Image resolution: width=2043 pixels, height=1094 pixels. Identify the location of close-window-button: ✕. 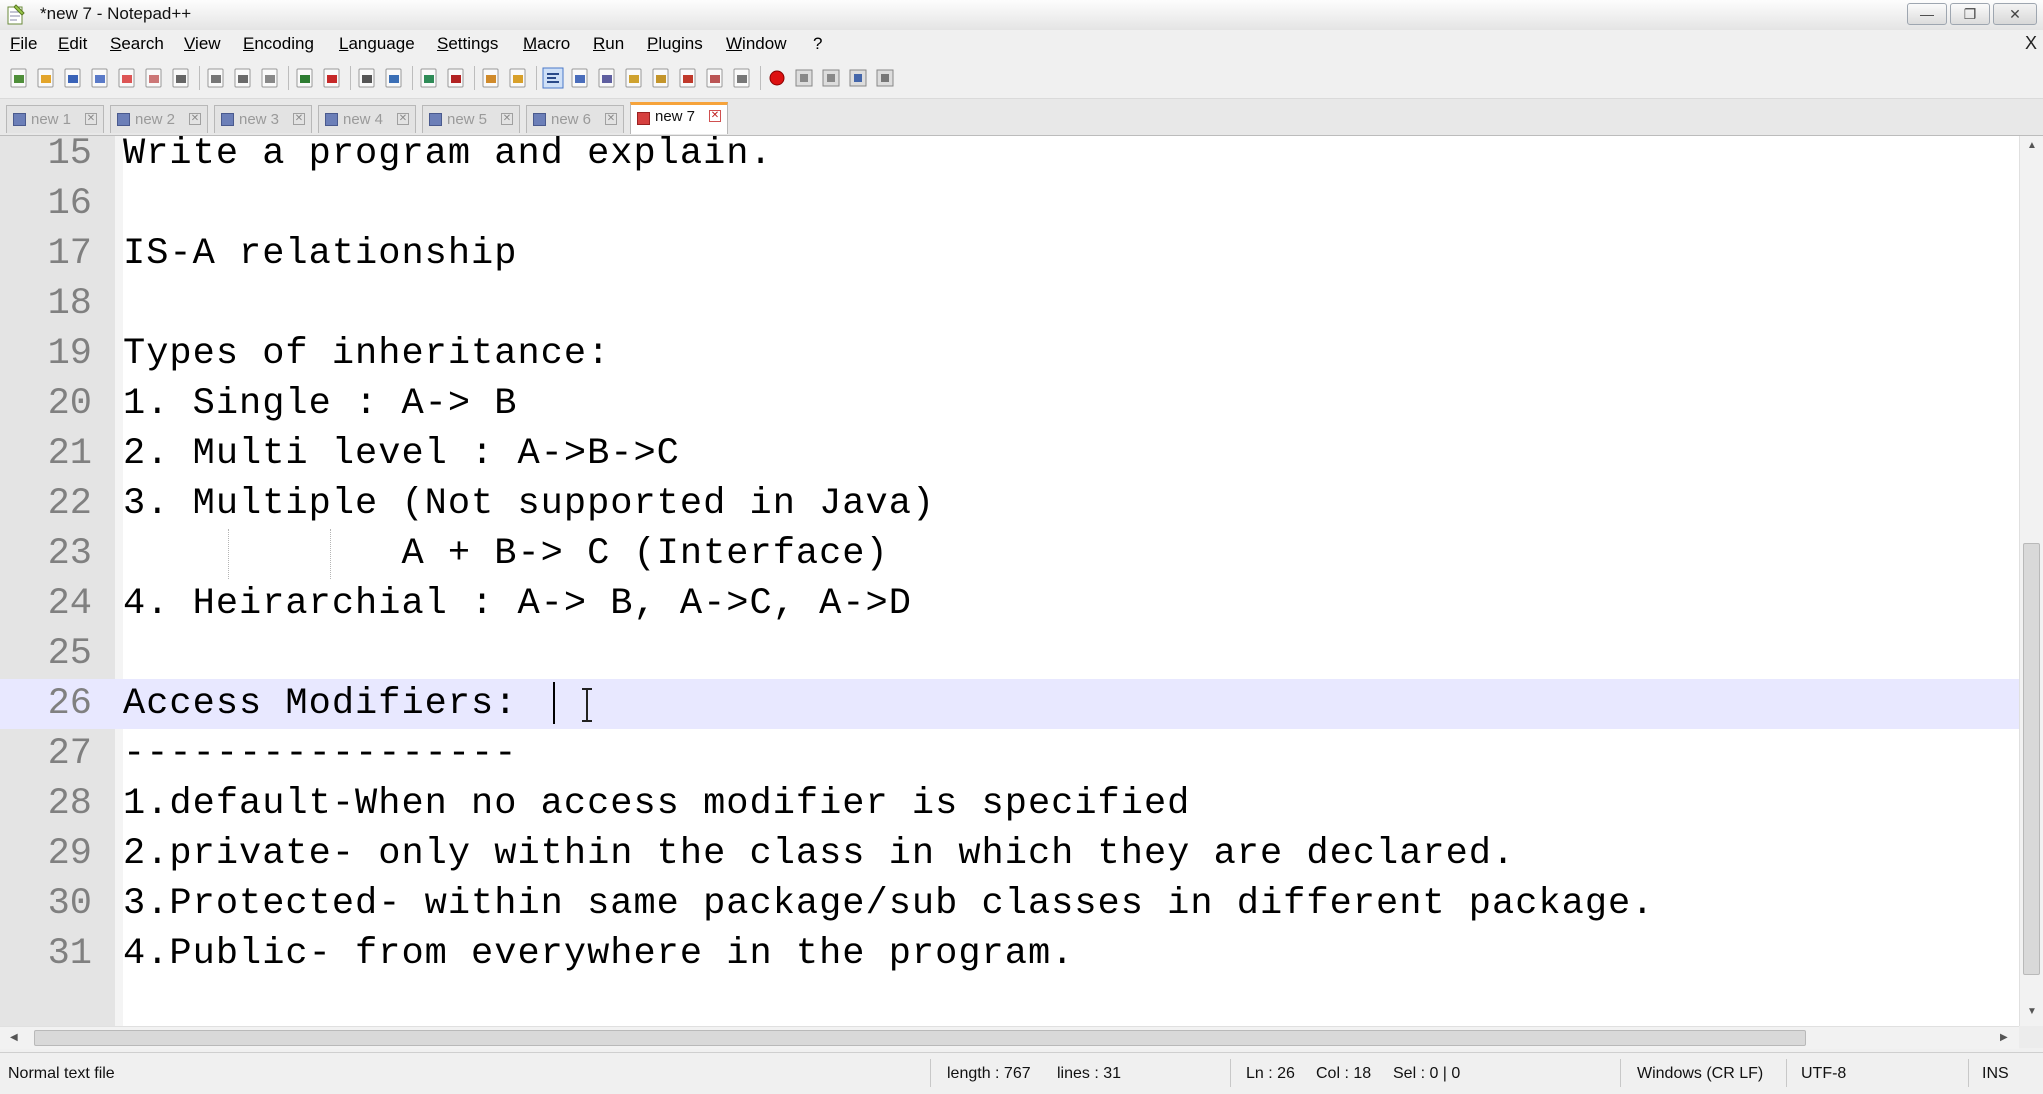
(2015, 14).